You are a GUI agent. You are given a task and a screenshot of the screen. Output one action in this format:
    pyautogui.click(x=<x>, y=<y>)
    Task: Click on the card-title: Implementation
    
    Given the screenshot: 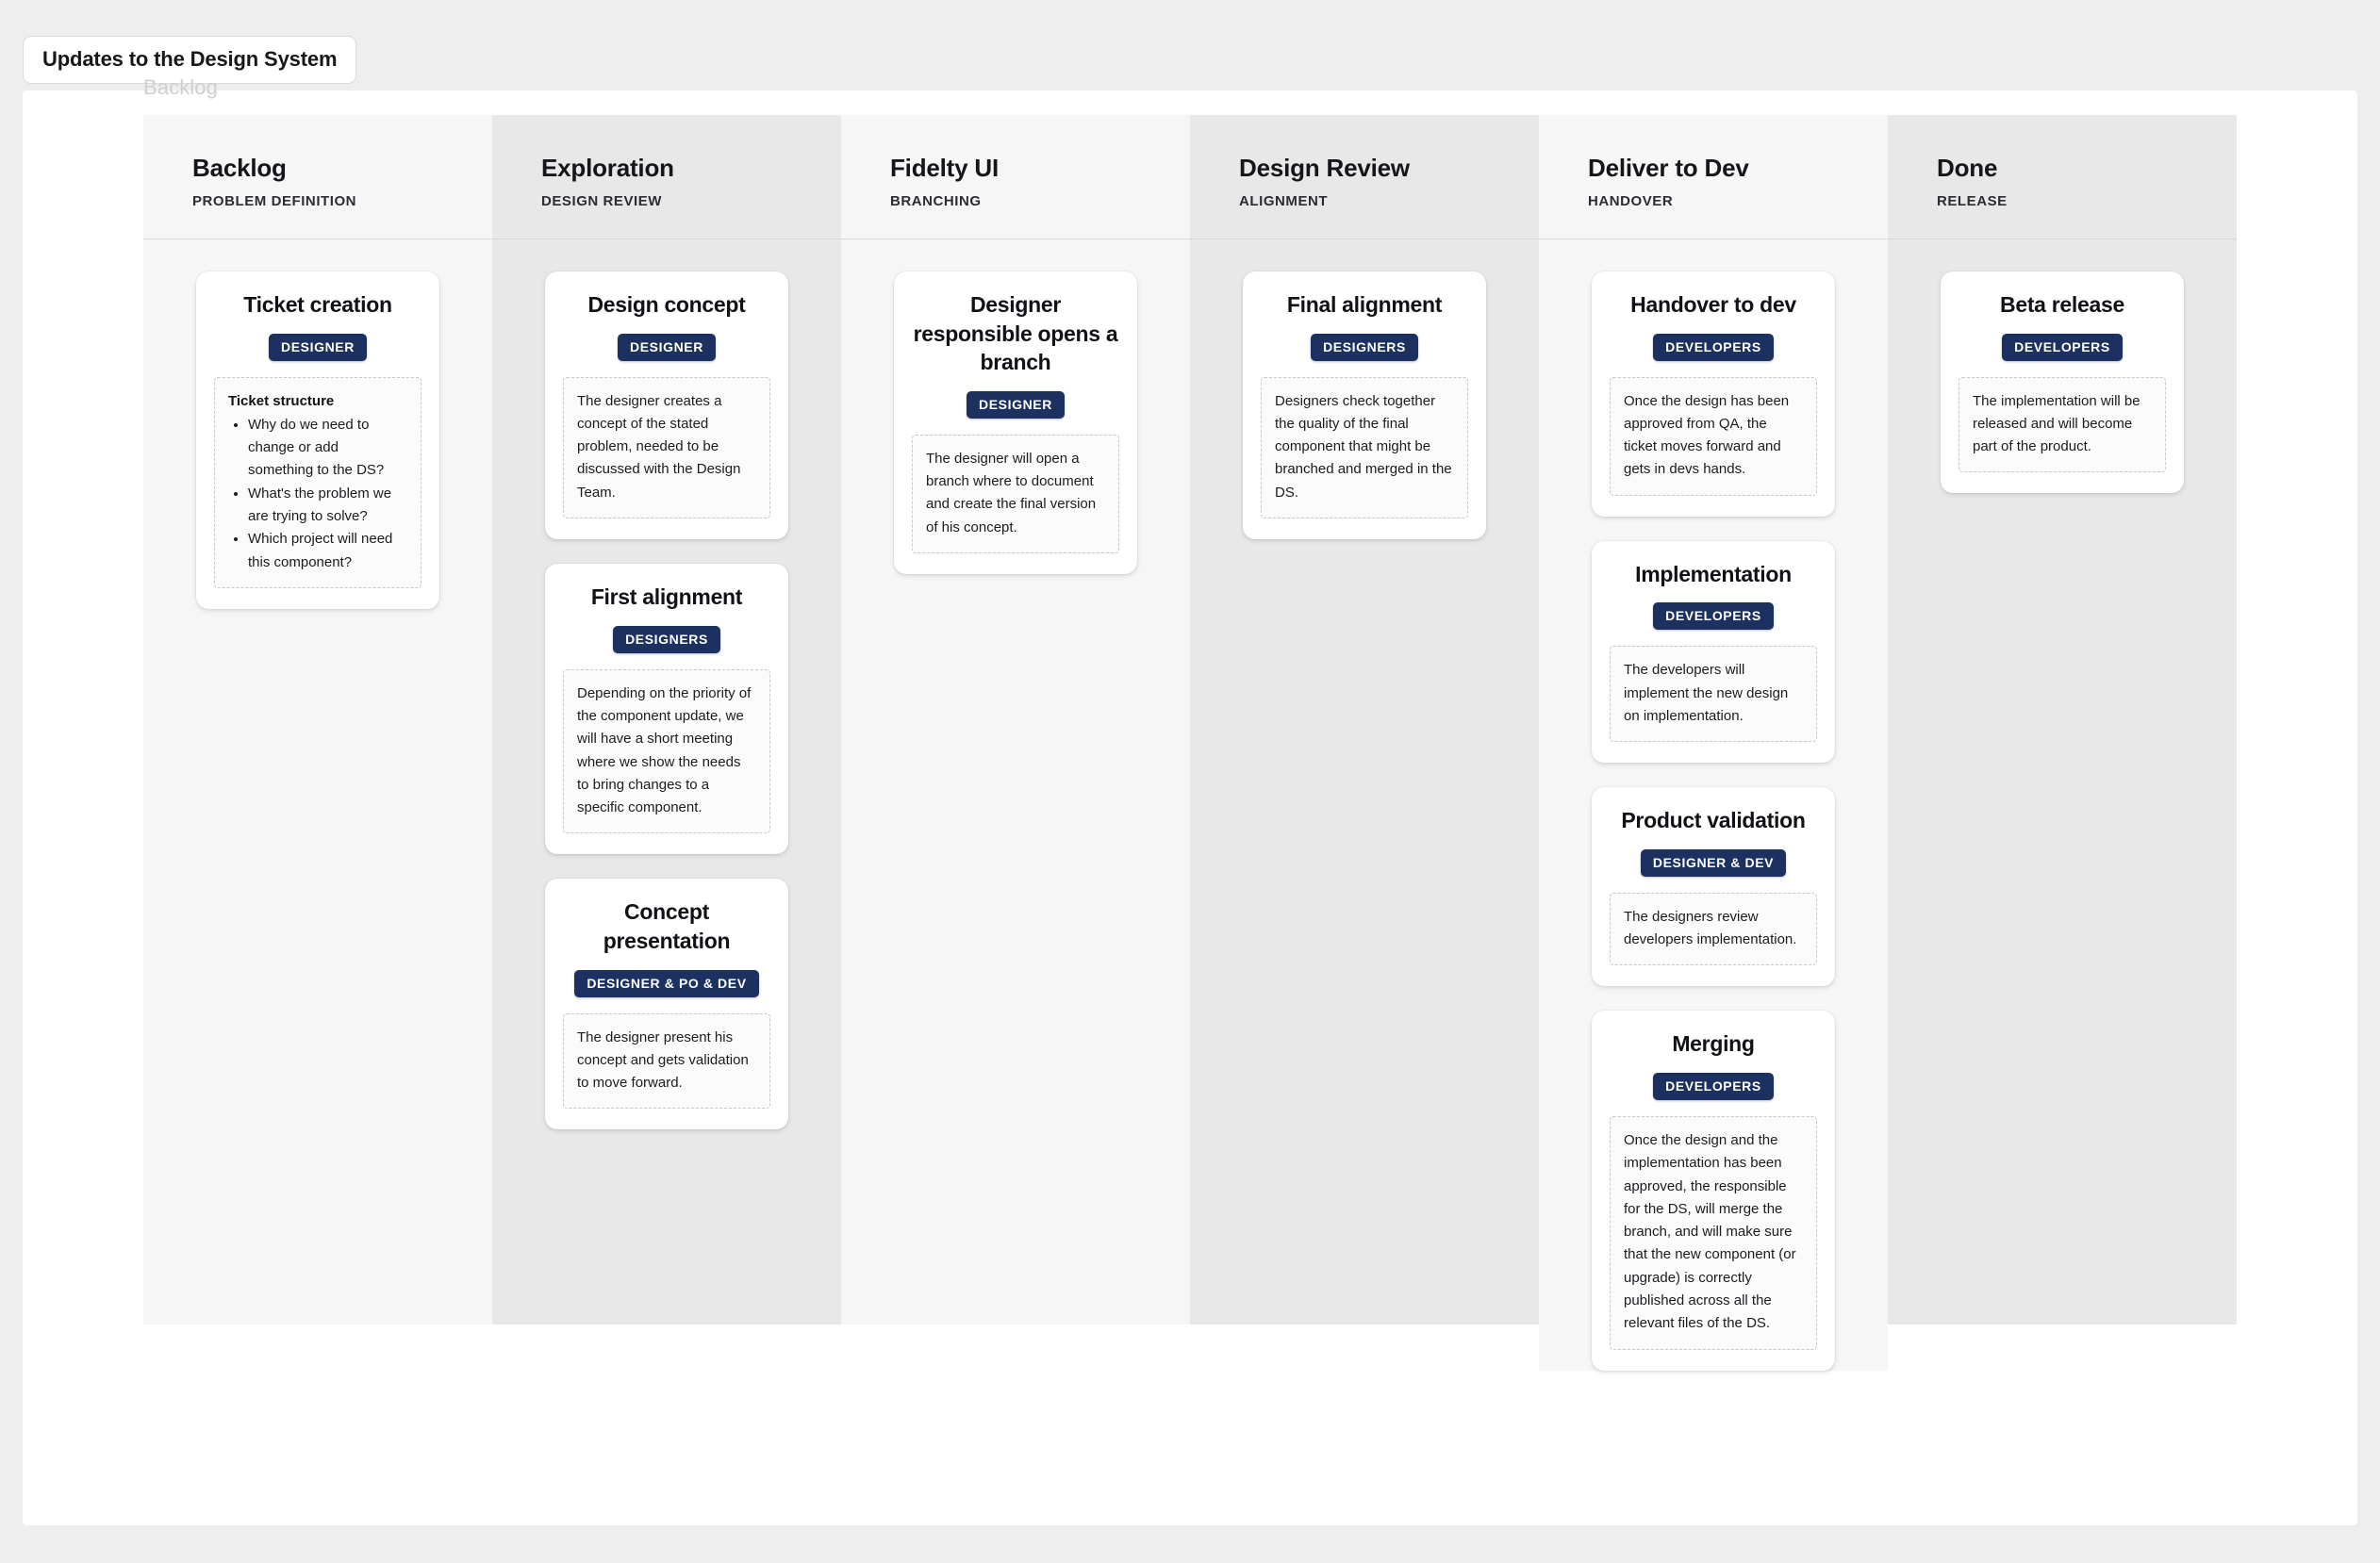 What is the action you would take?
    pyautogui.click(x=1713, y=573)
    